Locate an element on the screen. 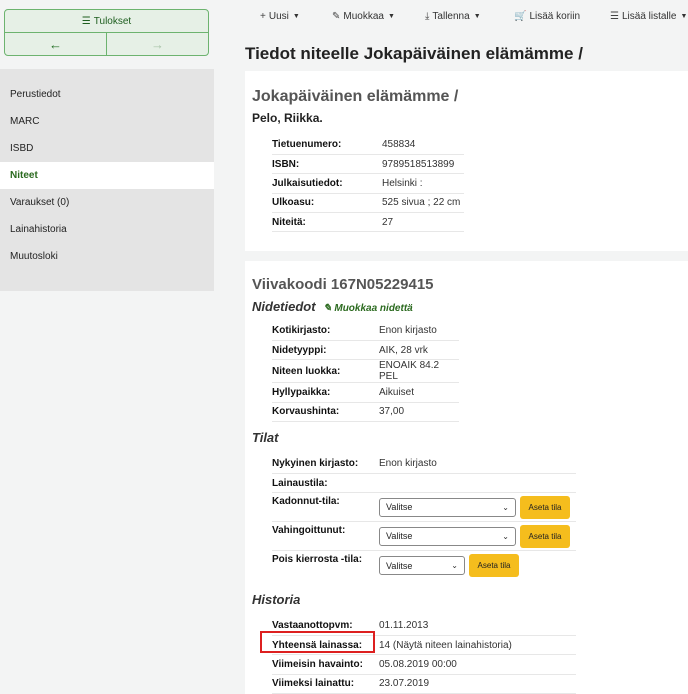 This screenshot has width=688, height=694. field-label: Nykyinen kirjasto: is located at coordinates (322, 464).